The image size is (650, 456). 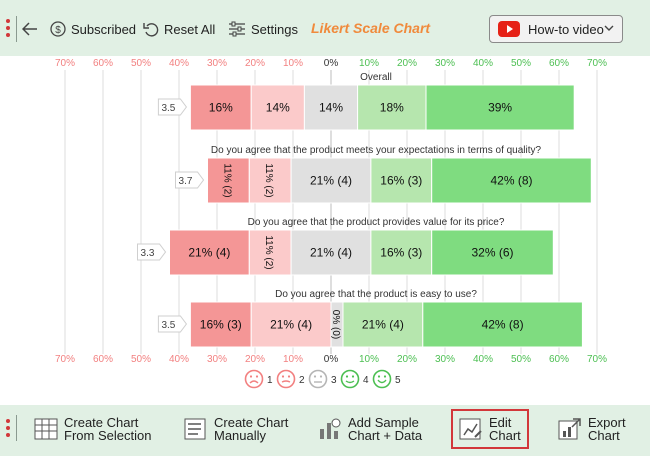 What do you see at coordinates (148, 253) in the screenshot?
I see `score-label: 3.3` at bounding box center [148, 253].